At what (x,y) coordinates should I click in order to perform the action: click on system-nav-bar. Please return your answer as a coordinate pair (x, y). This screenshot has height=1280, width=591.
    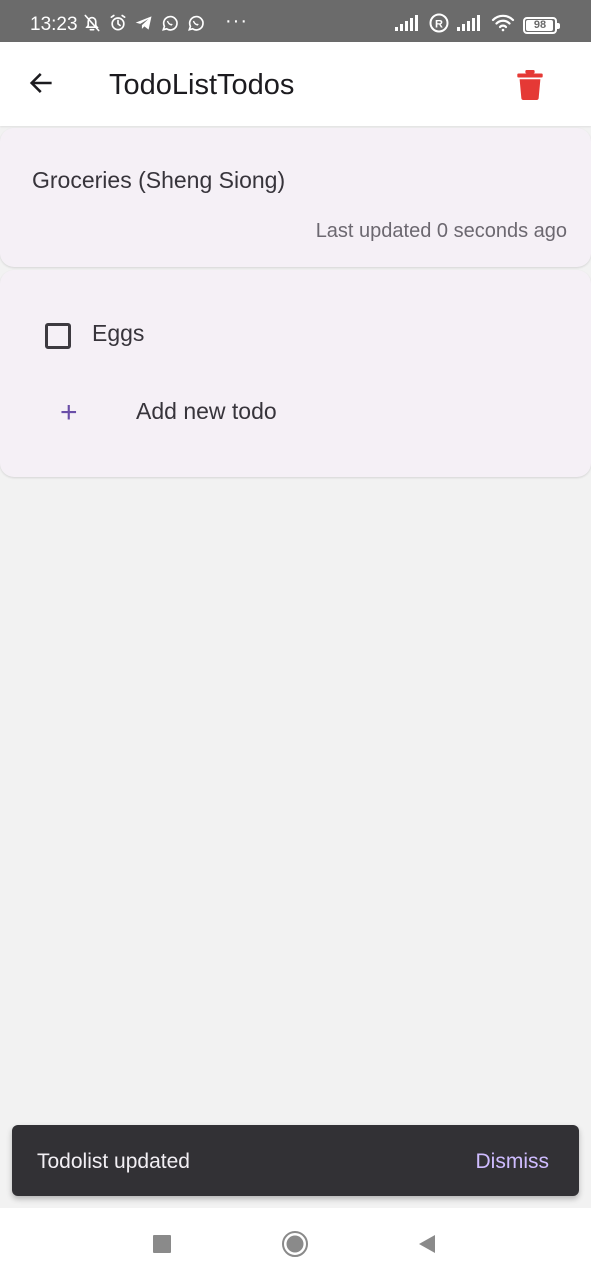
    Looking at the image, I should click on (295, 1244).